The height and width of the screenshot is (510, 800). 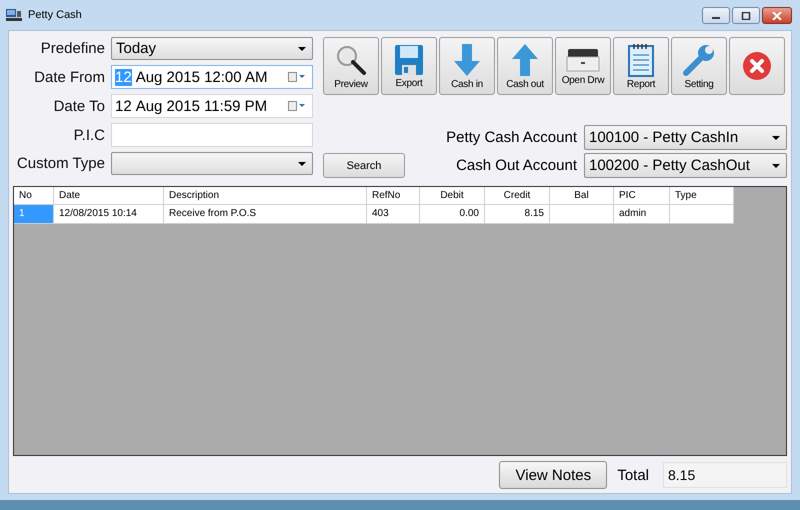 What do you see at coordinates (467, 59) in the screenshot?
I see `down-arrow-icon` at bounding box center [467, 59].